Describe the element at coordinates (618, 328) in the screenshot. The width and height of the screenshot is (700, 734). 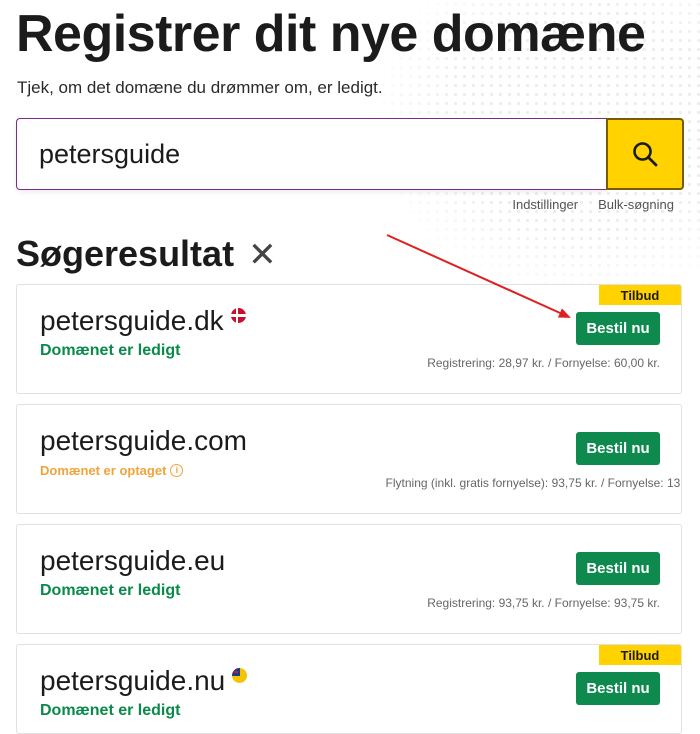
I see `order-button-dk: Bestil nu` at that location.